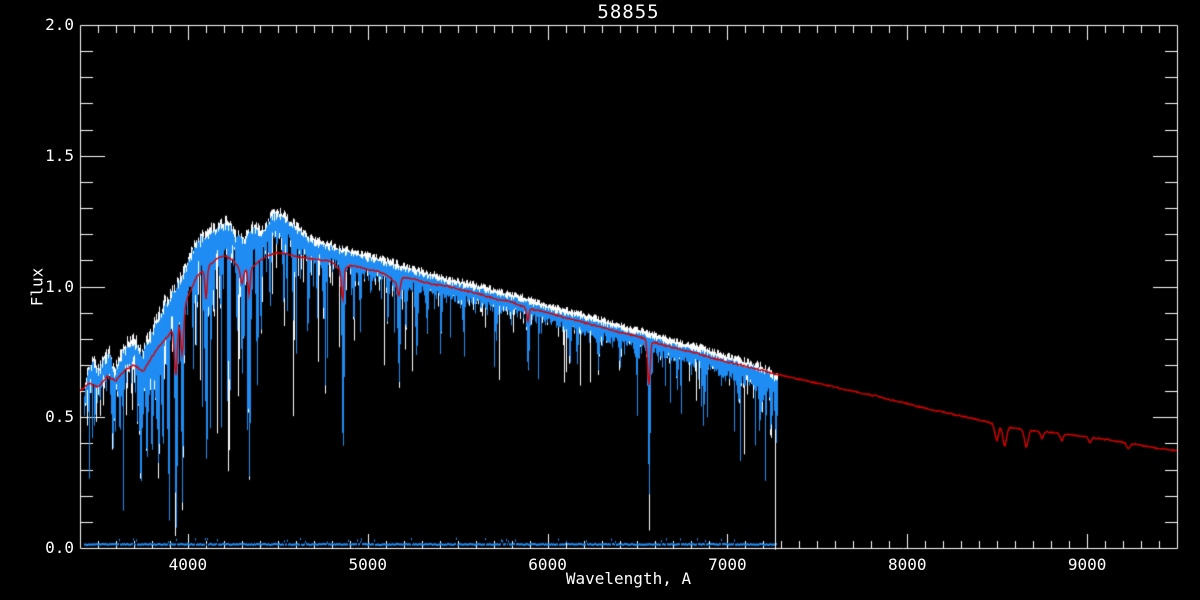  What do you see at coordinates (59, 155) in the screenshot?
I see `y-tick-label: 1.5` at bounding box center [59, 155].